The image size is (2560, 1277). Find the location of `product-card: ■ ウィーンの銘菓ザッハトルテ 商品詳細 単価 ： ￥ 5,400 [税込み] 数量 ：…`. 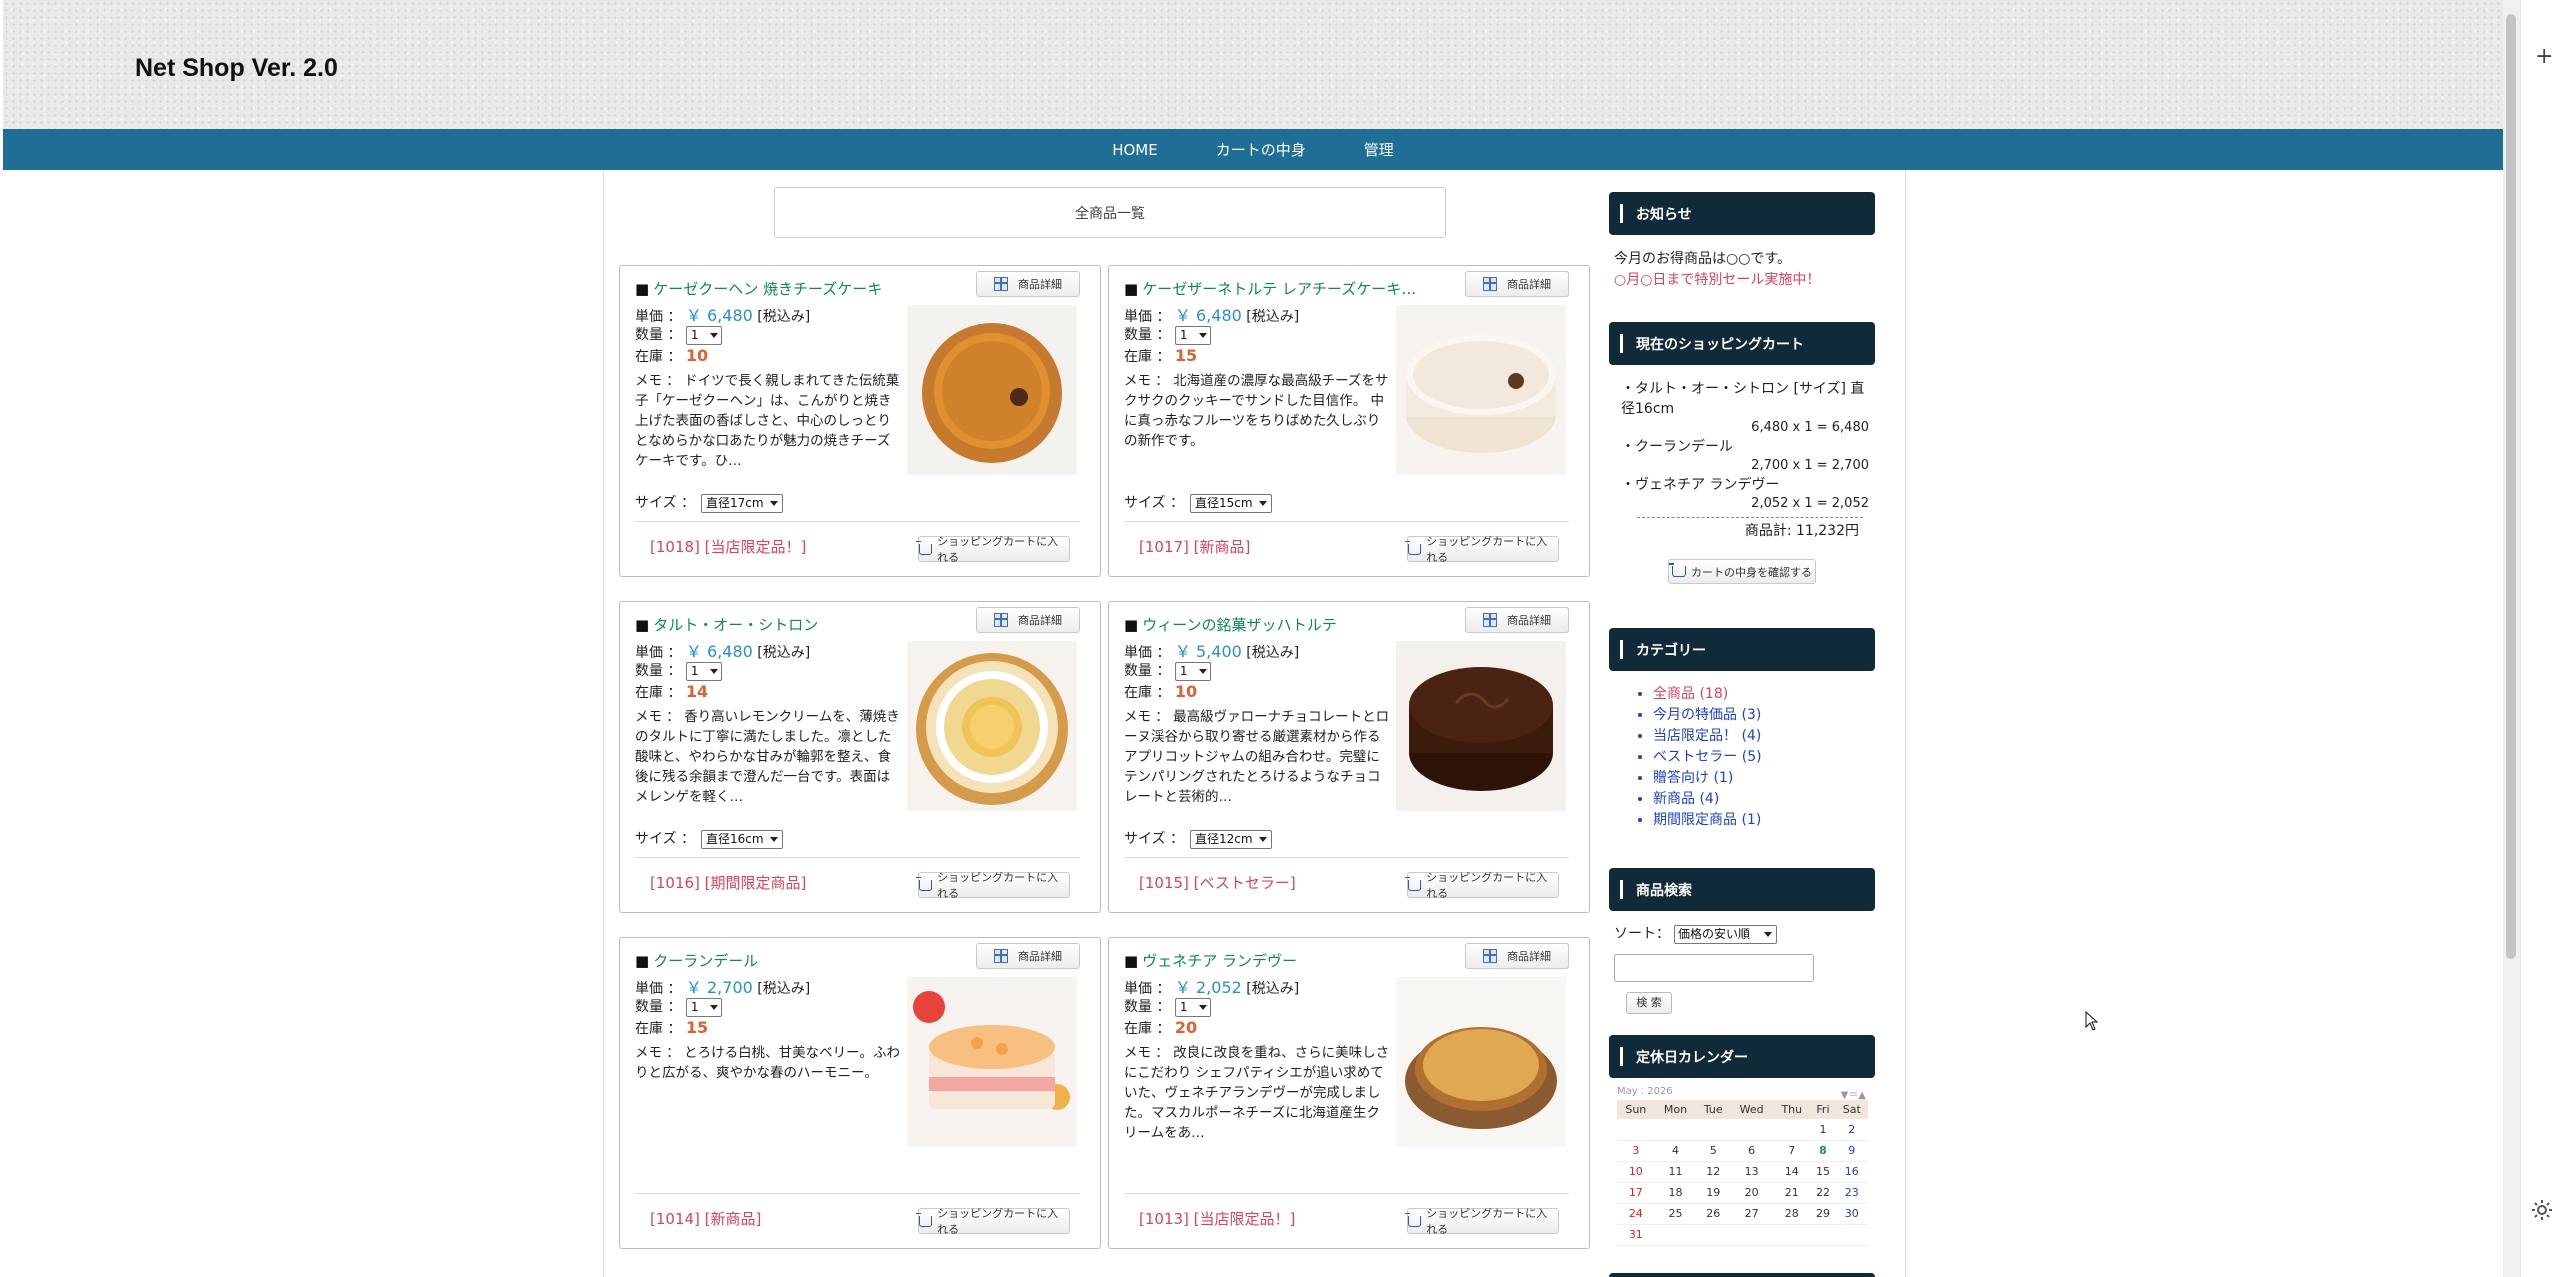

product-card: ■ ウィーンの銘菓ザッハトルテ 商品詳細 単価 ： ￥ 5,400 [税込み] 数量 ：… is located at coordinates (1349, 757).